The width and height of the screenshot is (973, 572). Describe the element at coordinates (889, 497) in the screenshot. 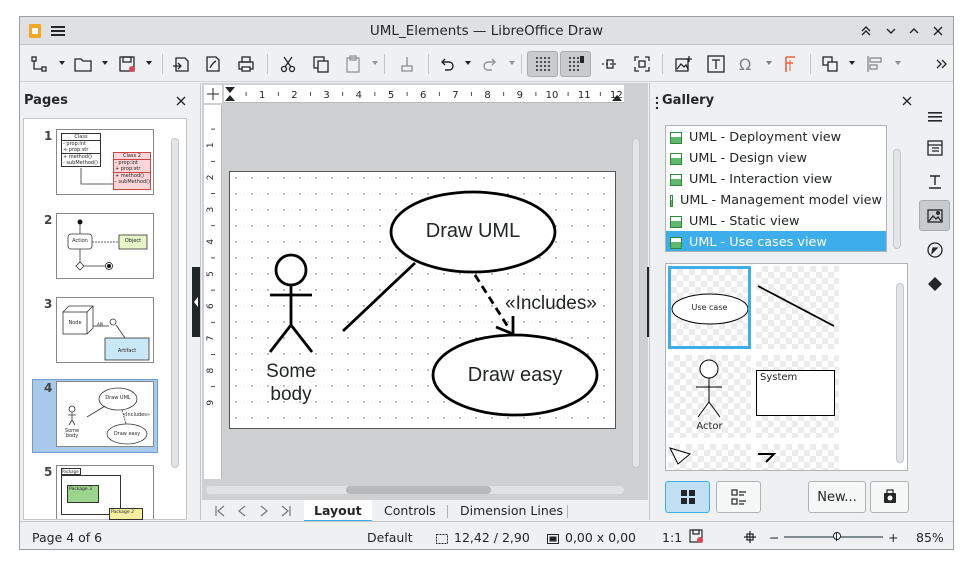

I see `theme-properties-button` at that location.